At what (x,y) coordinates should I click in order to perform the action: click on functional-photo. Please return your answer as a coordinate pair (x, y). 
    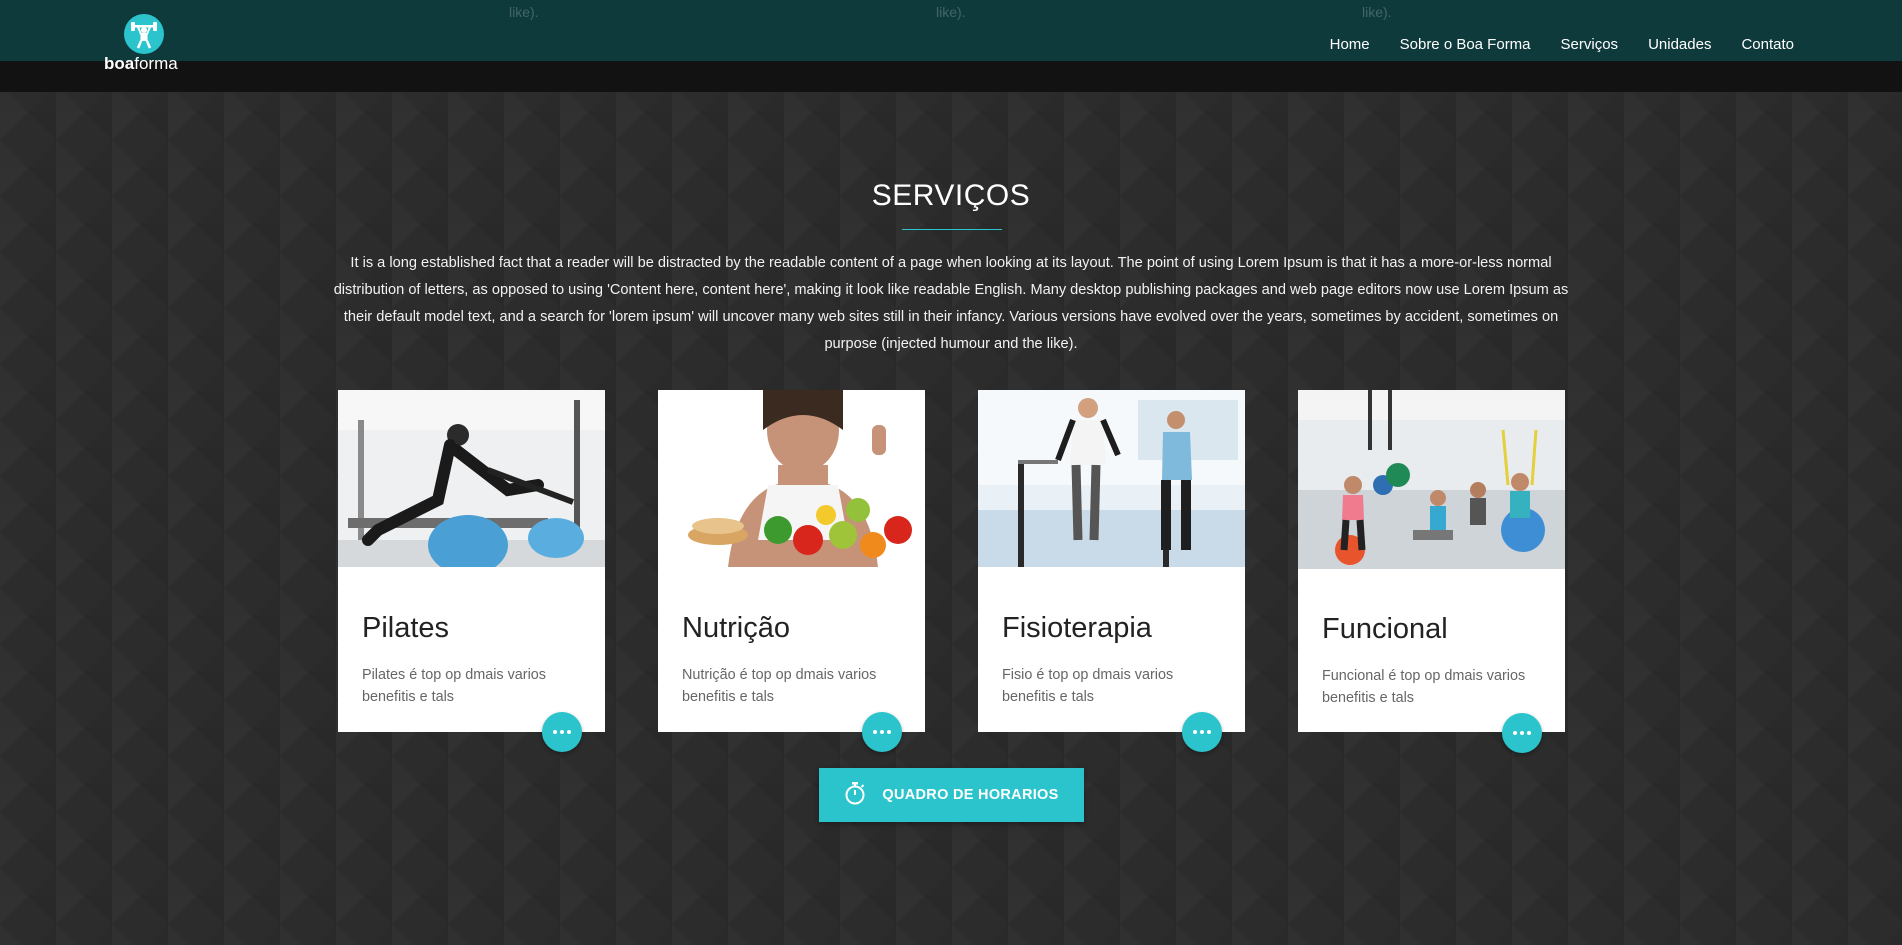
    Looking at the image, I should click on (1431, 479).